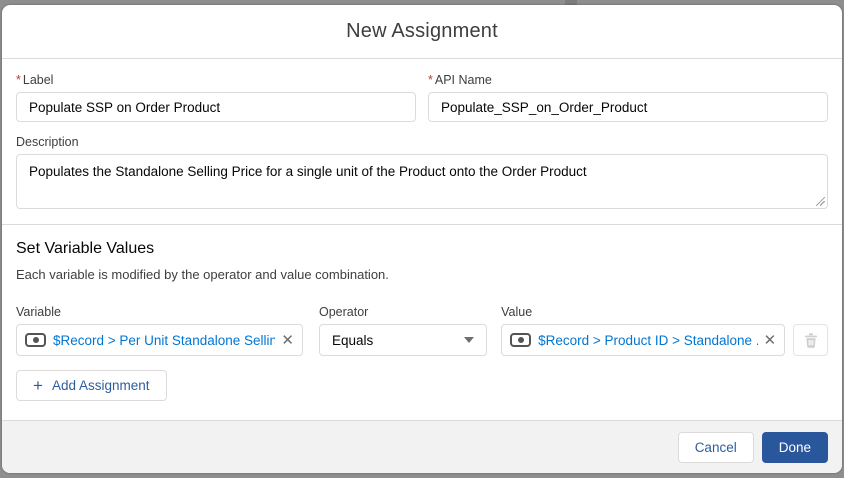 The width and height of the screenshot is (844, 478). Describe the element at coordinates (287, 340) in the screenshot. I see `clear-variable-icon: ✕` at that location.